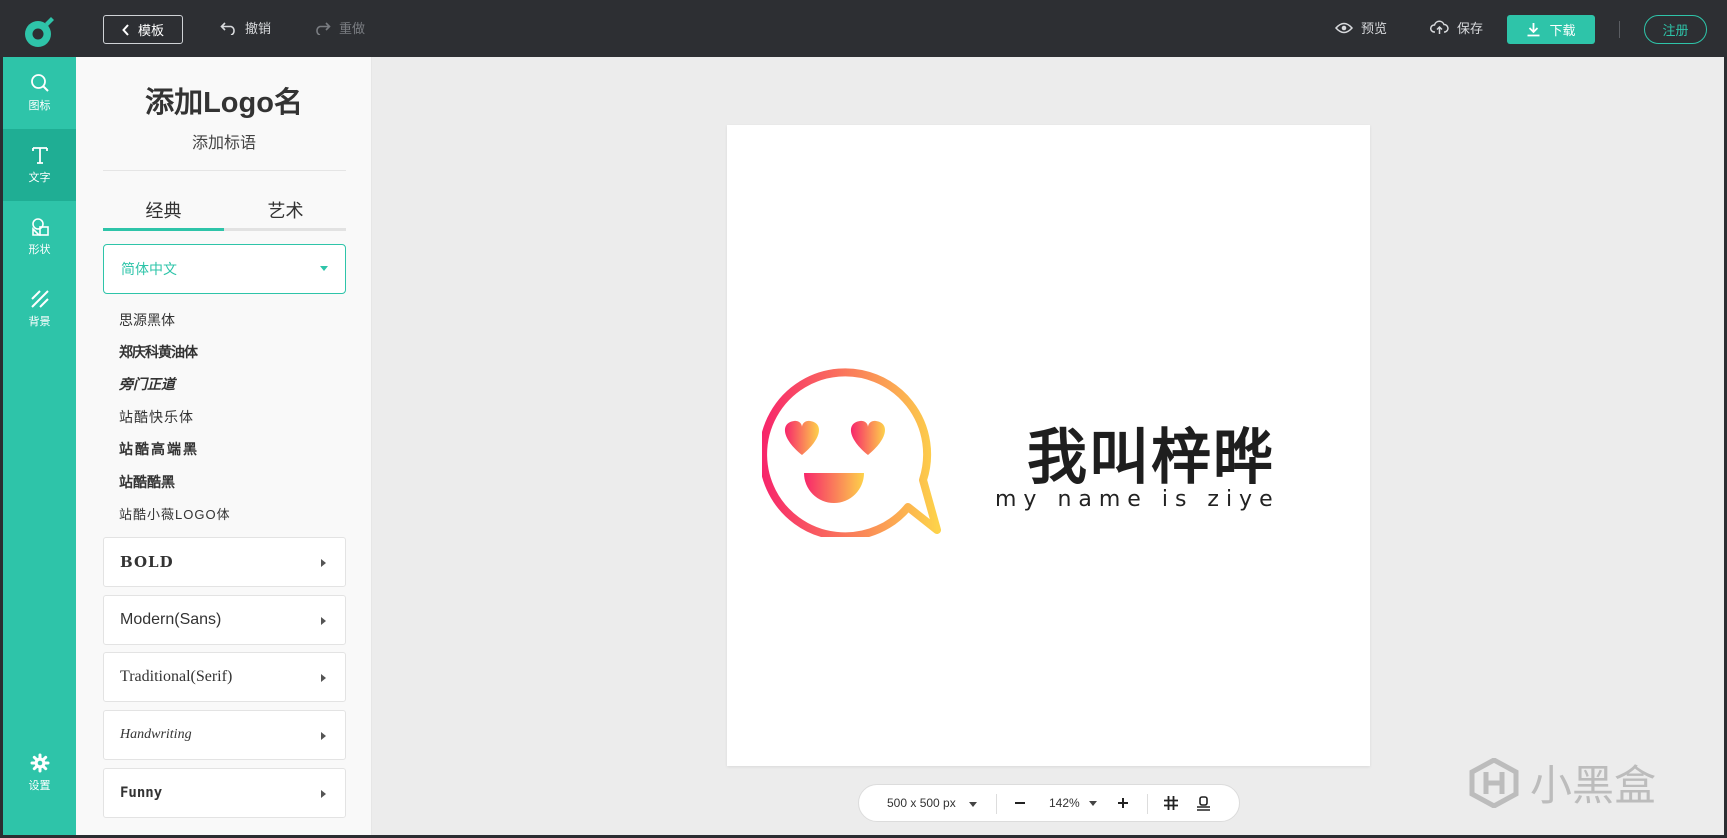 The image size is (1727, 838). I want to click on font-style-tabs: 经典 艺术, so click(224, 214).